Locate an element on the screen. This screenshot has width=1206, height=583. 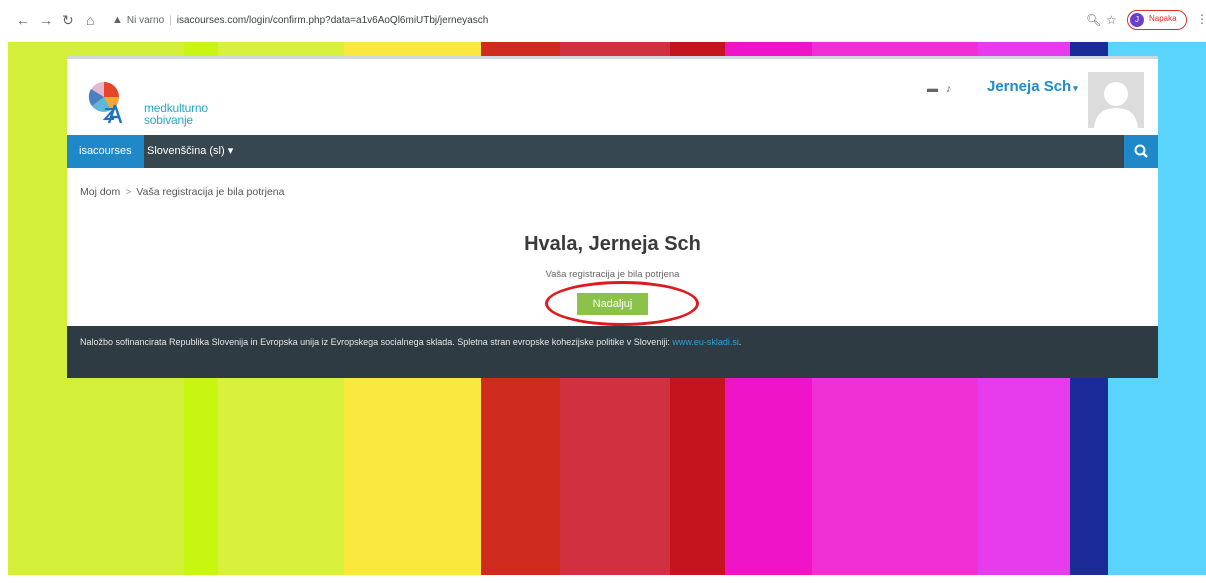
footer-link: www.eu-skladi.si is located at coordinates (705, 342).